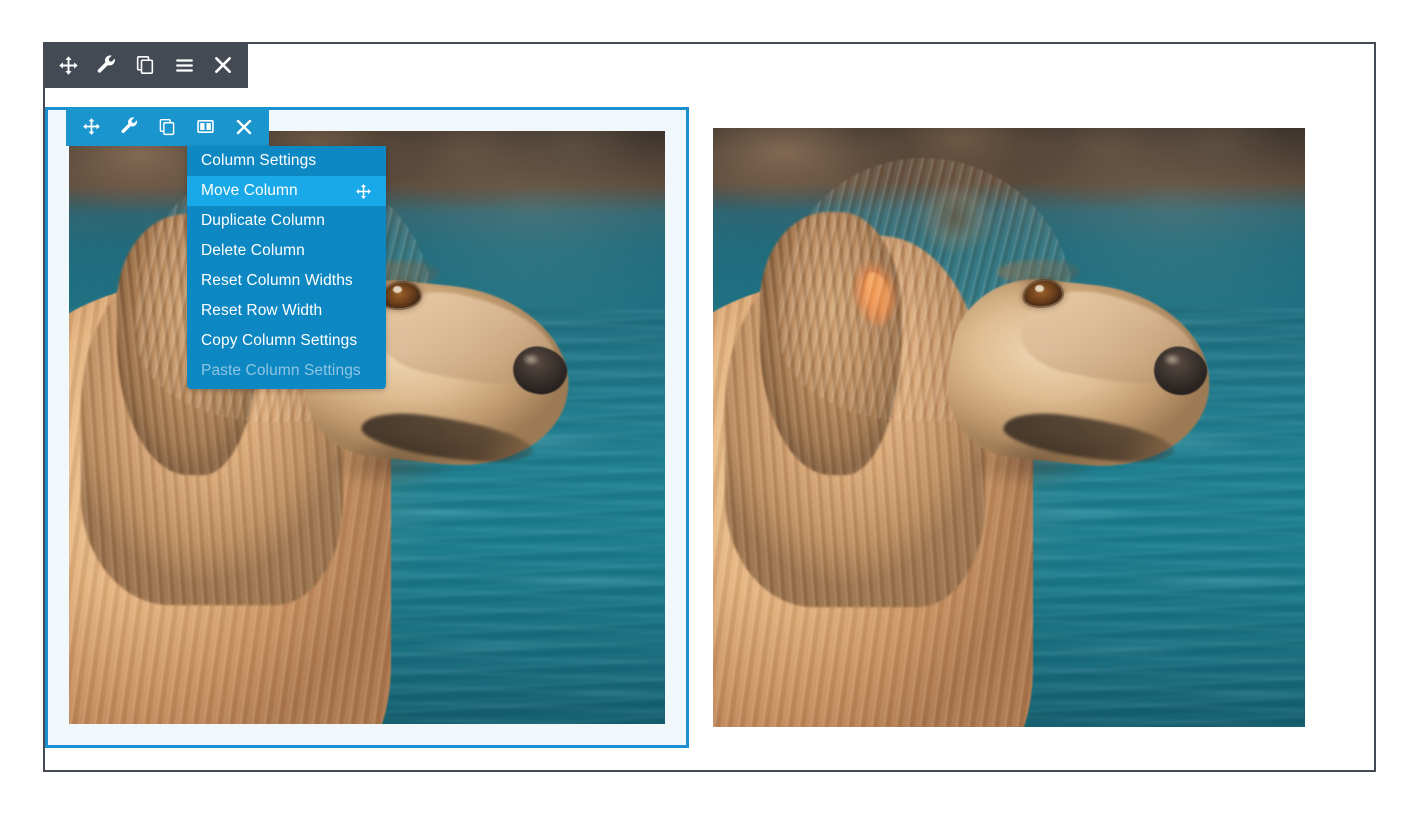 The width and height of the screenshot is (1417, 814). What do you see at coordinates (253, 250) in the screenshot?
I see `menu-item-label: Delete Column` at bounding box center [253, 250].